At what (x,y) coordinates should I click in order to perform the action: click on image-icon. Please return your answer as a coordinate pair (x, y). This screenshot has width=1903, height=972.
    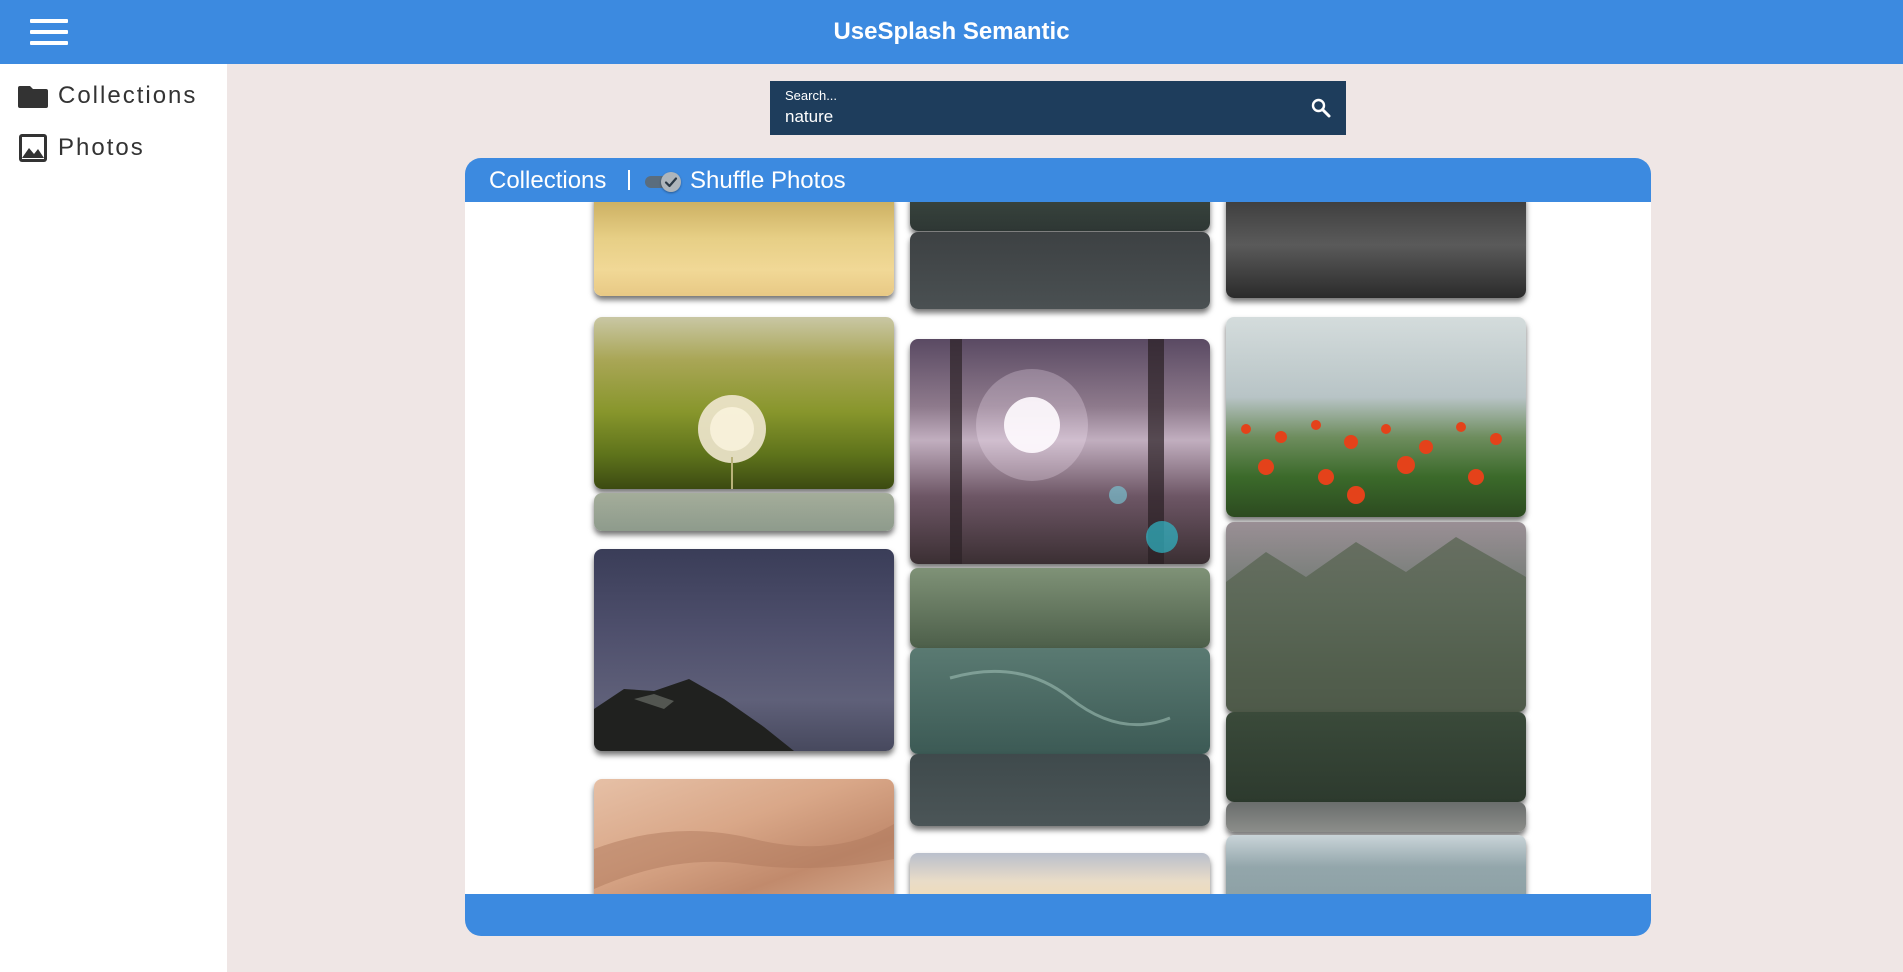
    Looking at the image, I should click on (33, 148).